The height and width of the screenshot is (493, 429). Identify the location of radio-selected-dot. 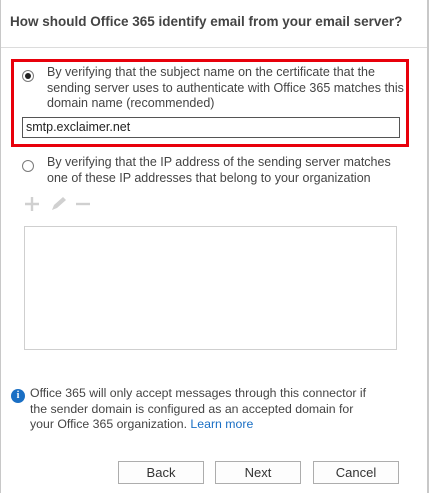
(28, 76).